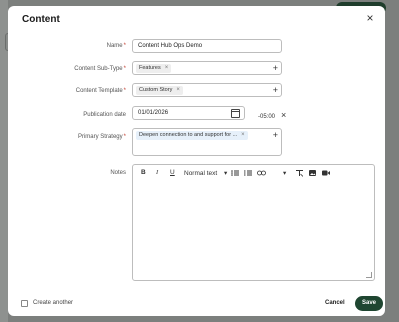 The image size is (399, 322). What do you see at coordinates (235, 113) in the screenshot?
I see `calendar-icon` at bounding box center [235, 113].